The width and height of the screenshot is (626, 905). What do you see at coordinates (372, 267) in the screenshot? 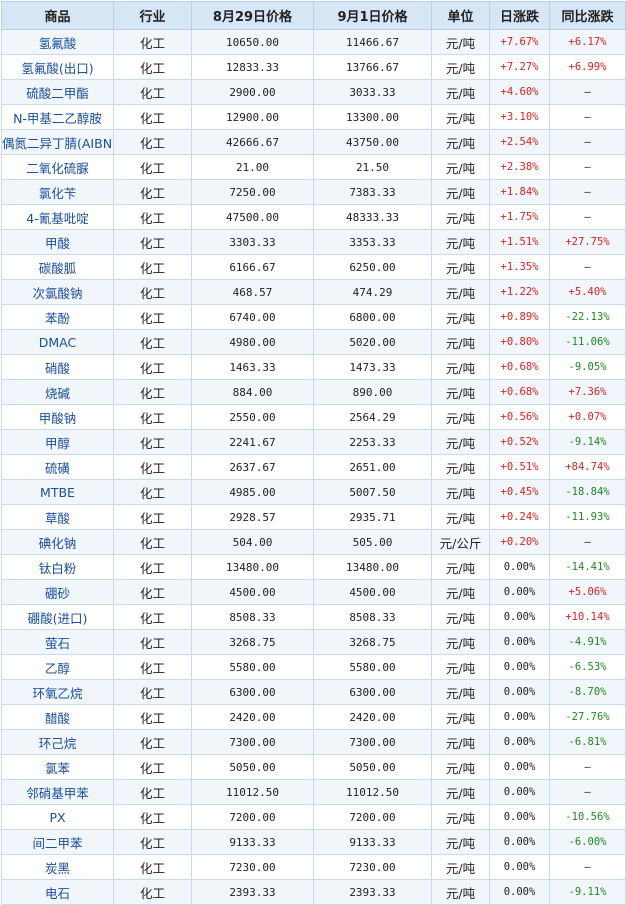
I see `price-sep1-cell: 6250.00` at bounding box center [372, 267].